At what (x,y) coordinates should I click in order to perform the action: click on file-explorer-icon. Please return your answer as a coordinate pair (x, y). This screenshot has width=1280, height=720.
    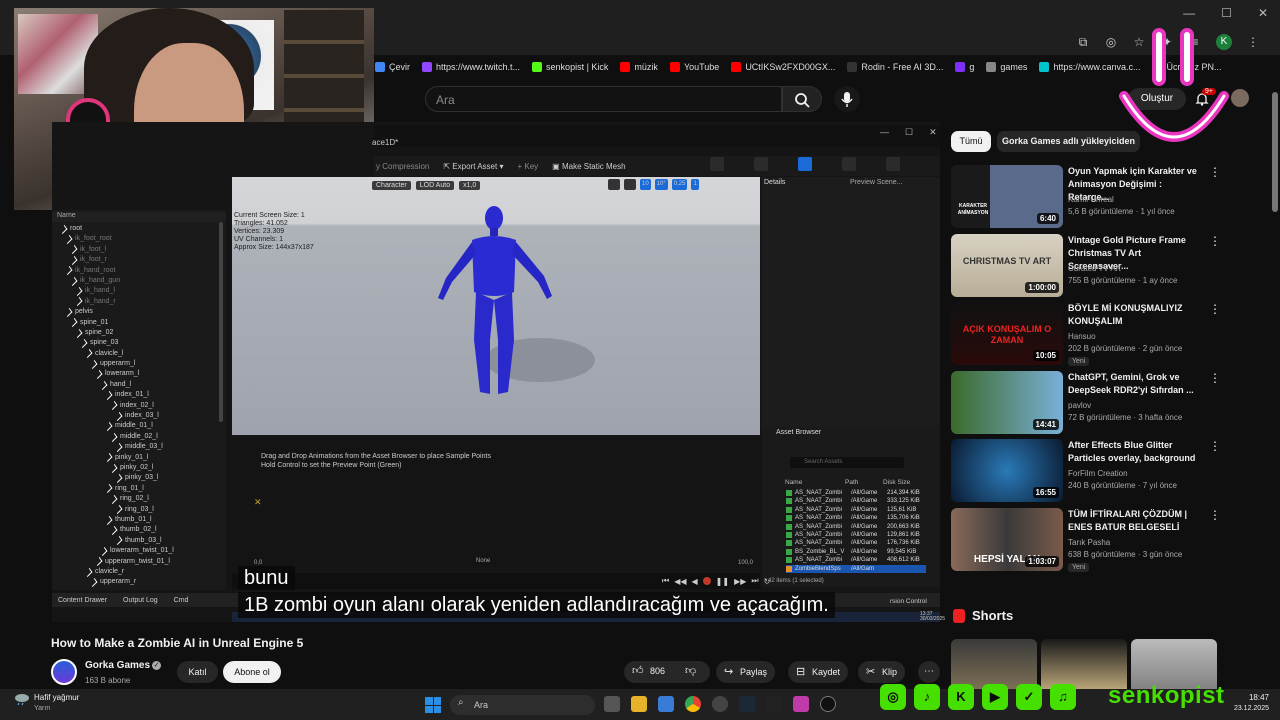
    Looking at the image, I should click on (639, 704).